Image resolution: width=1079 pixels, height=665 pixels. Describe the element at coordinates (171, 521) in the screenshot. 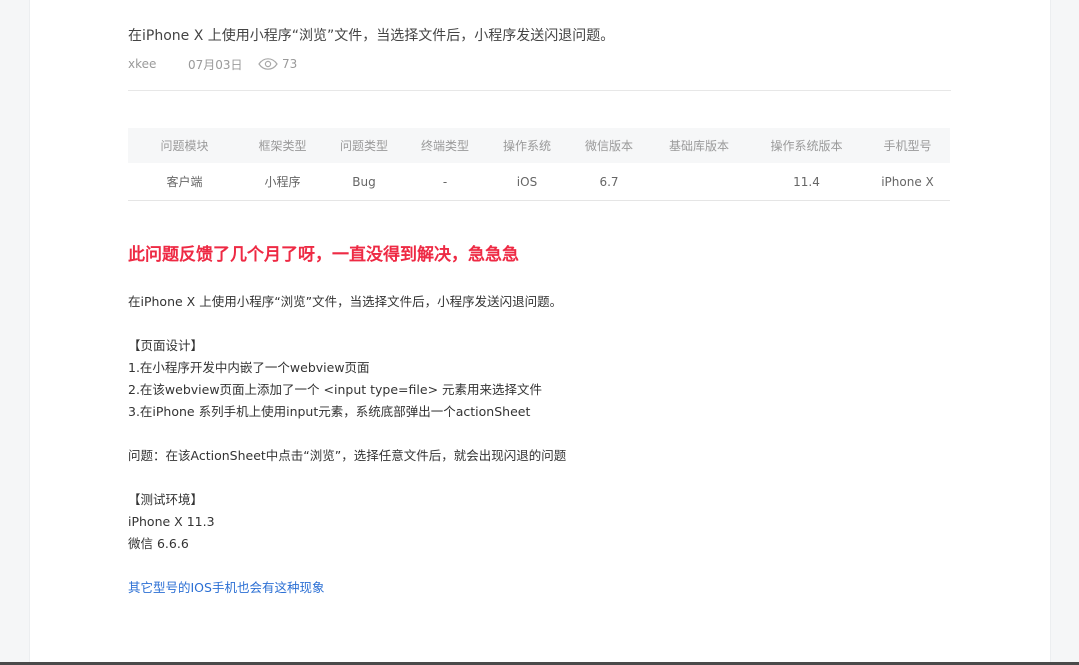

I see `env-item: iPhone X 11.3` at that location.